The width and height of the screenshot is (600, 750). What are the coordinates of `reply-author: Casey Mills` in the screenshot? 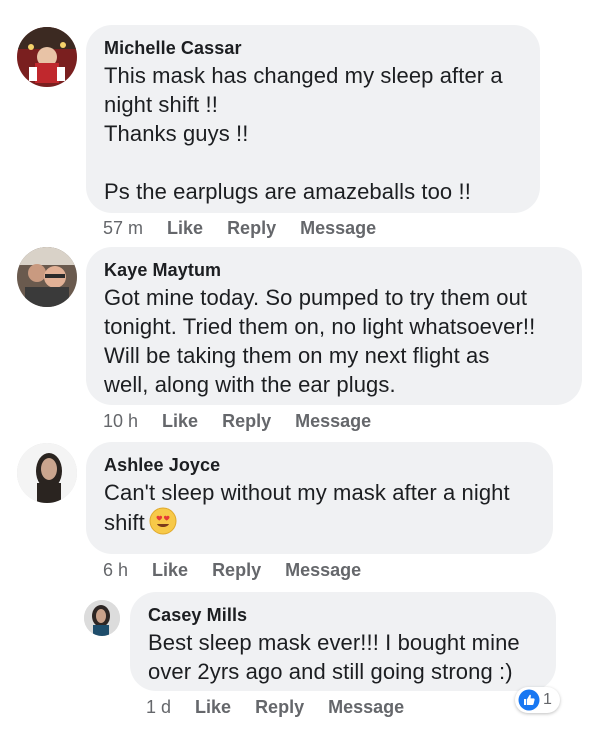 It's located at (343, 615).